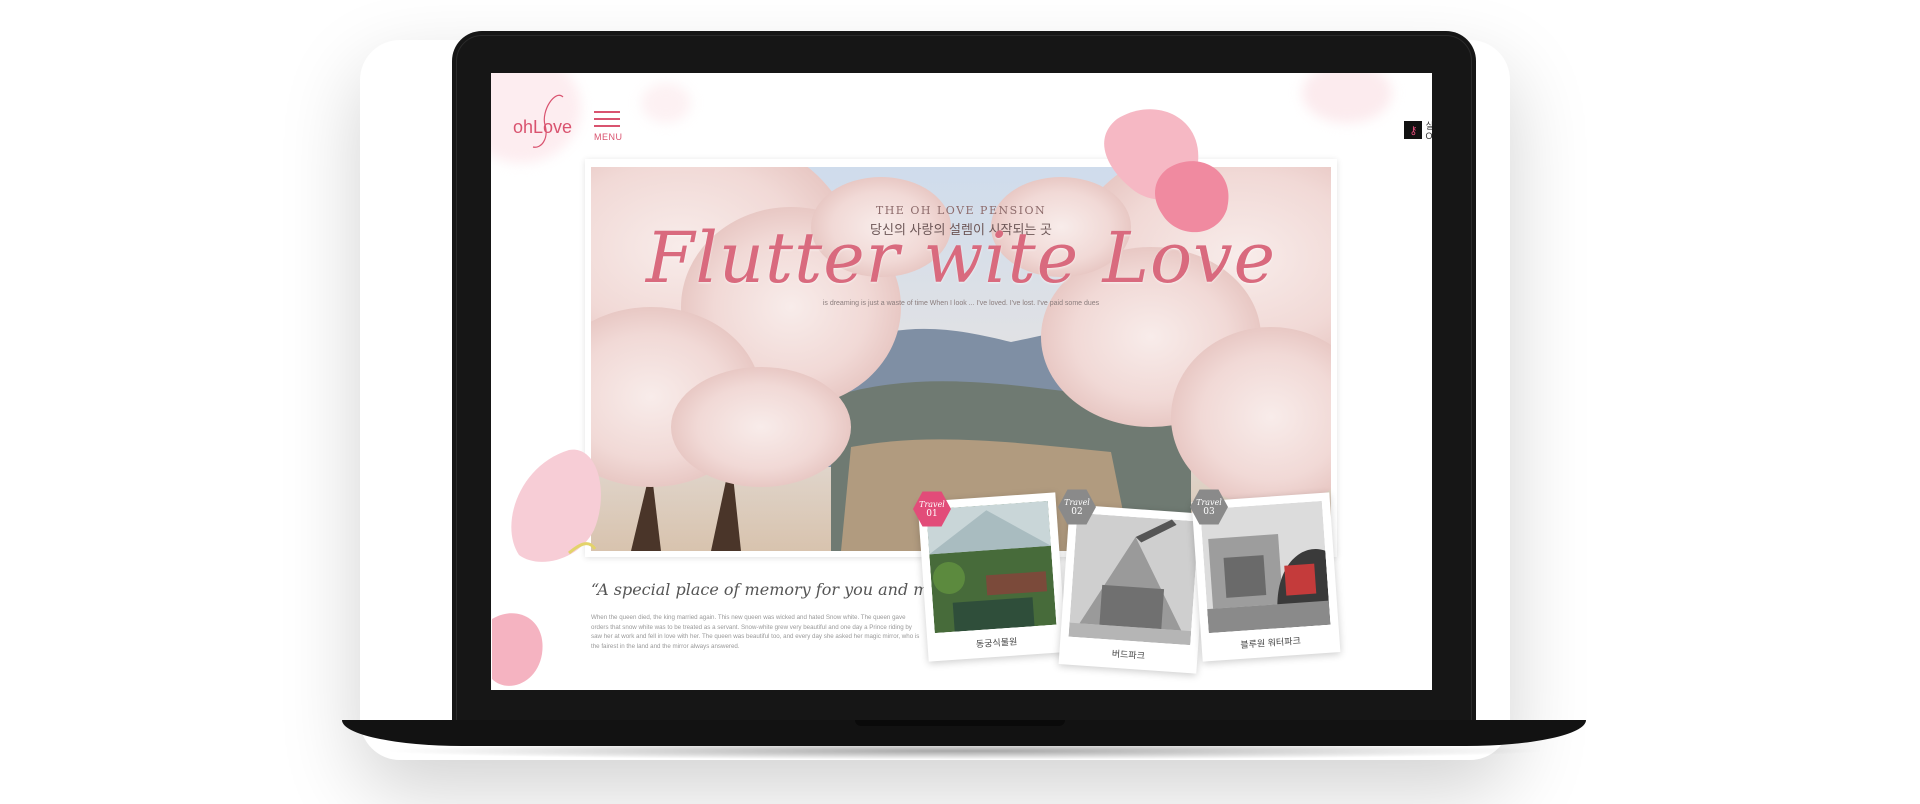  What do you see at coordinates (607, 112) in the screenshot?
I see `menu-icon` at bounding box center [607, 112].